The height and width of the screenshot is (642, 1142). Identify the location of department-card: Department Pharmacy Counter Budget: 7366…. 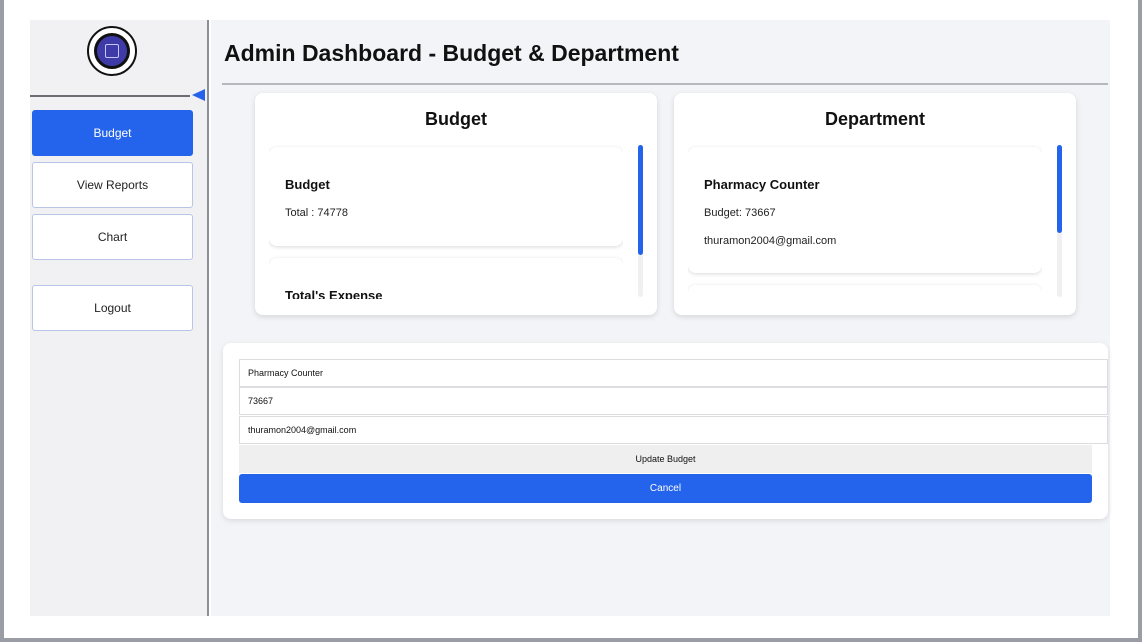
(875, 204).